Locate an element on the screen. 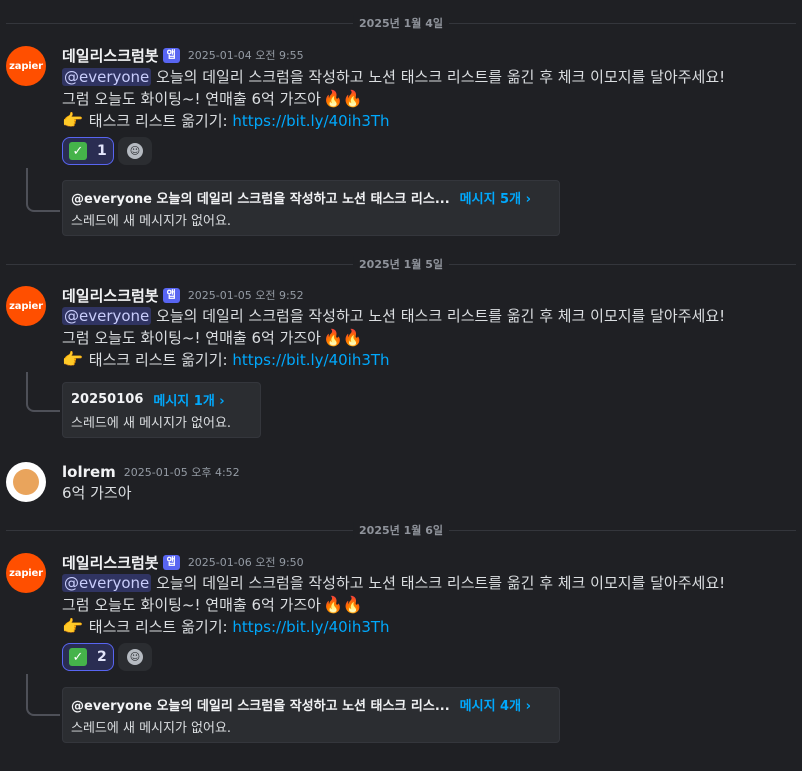  date-divider-label: 2025년 1월 5일 is located at coordinates (401, 264).